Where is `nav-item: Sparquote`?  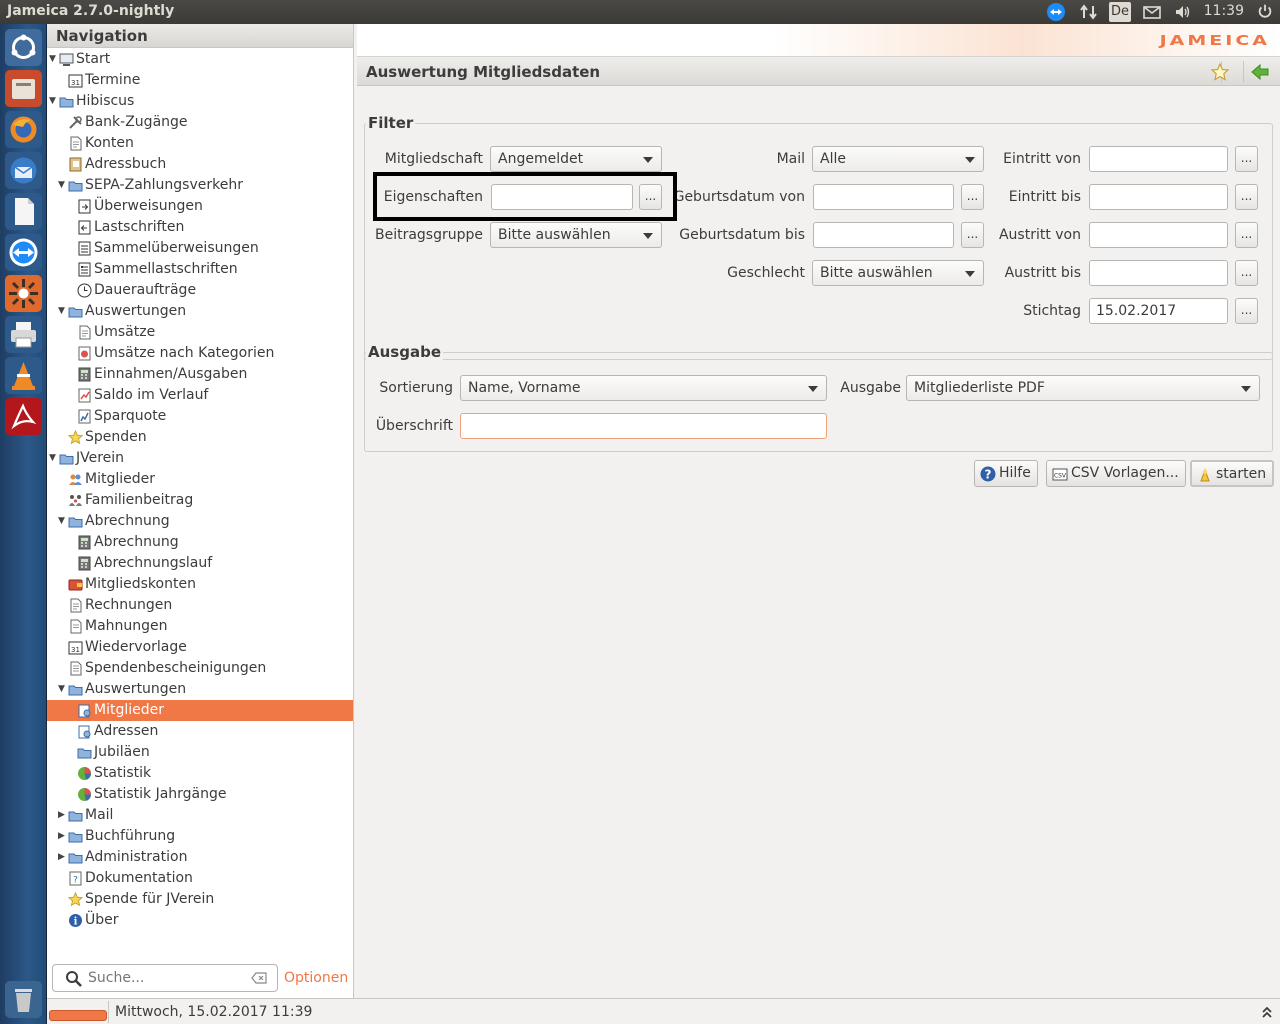 nav-item: Sparquote is located at coordinates (200, 416).